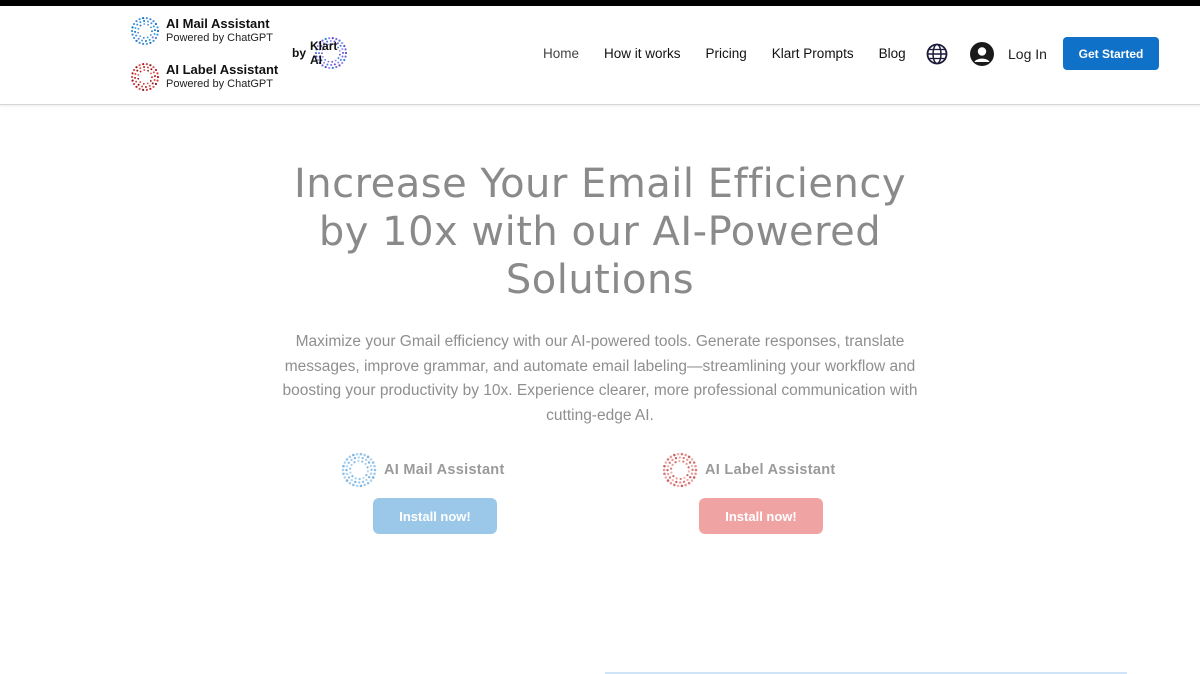  I want to click on nav-klart-prompts: Klart Prompts, so click(813, 53).